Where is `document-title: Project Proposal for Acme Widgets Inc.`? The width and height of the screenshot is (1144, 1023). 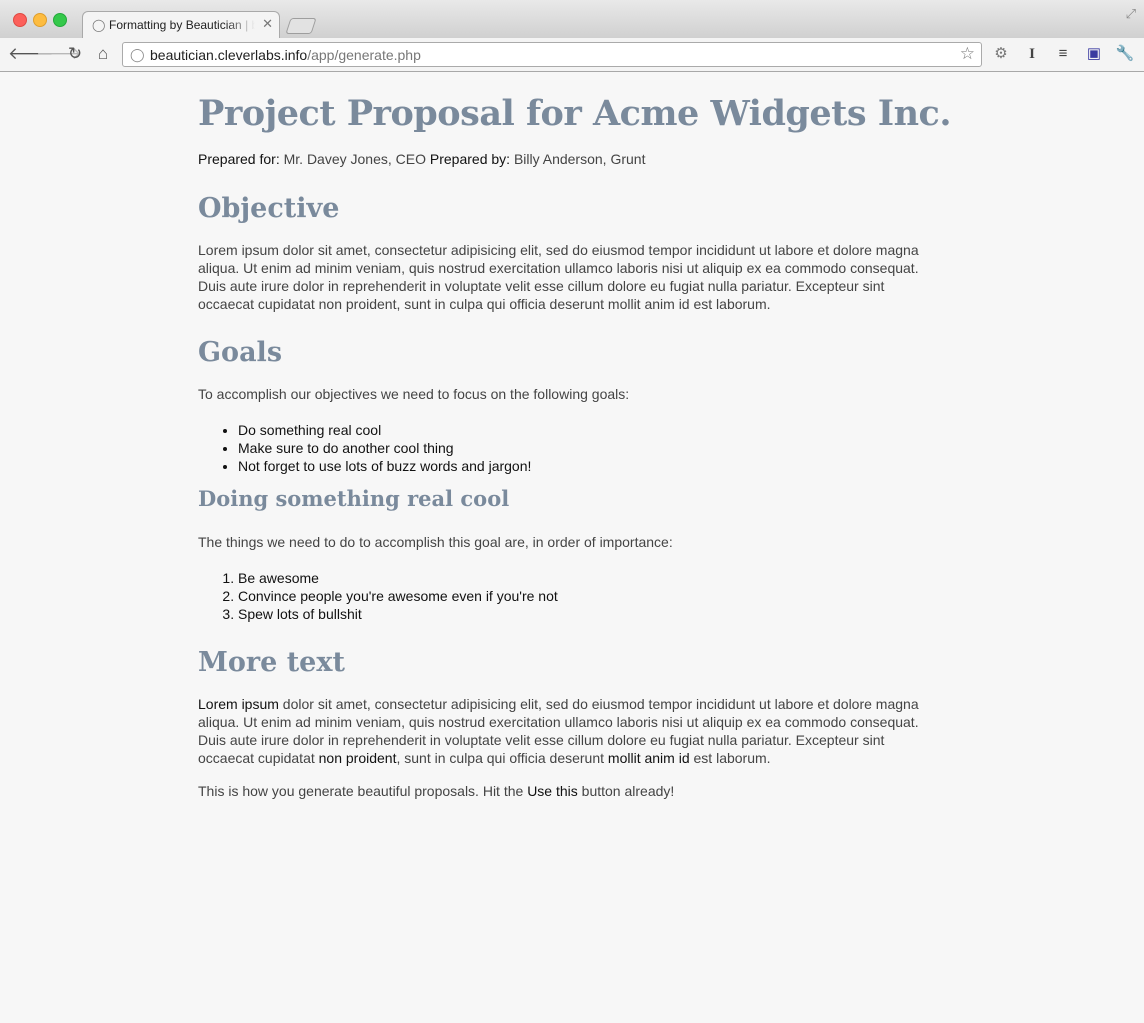
document-title: Project Proposal for Acme Widgets Inc. is located at coordinates (575, 113).